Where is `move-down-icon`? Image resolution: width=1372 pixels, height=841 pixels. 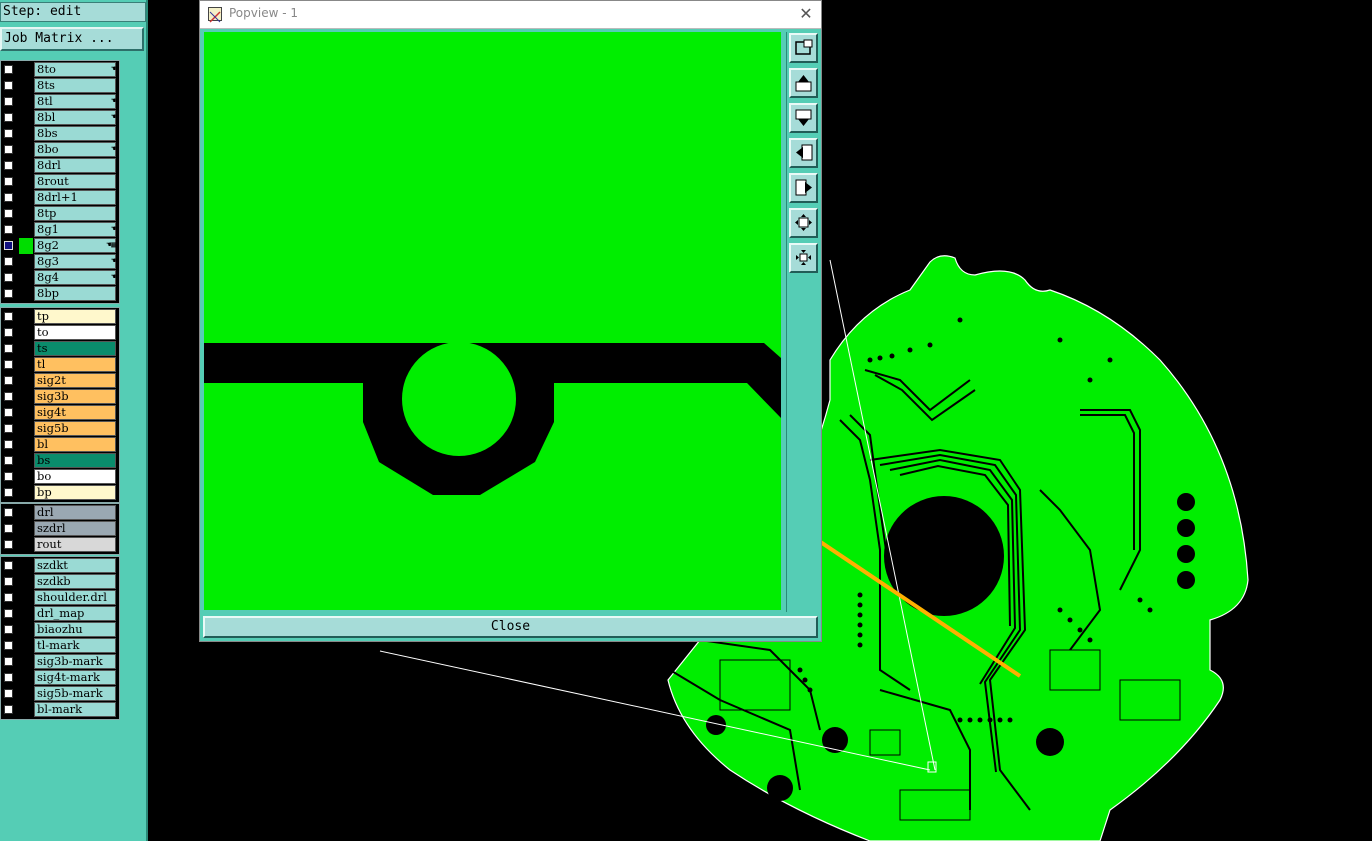
move-down-icon is located at coordinates (803, 117).